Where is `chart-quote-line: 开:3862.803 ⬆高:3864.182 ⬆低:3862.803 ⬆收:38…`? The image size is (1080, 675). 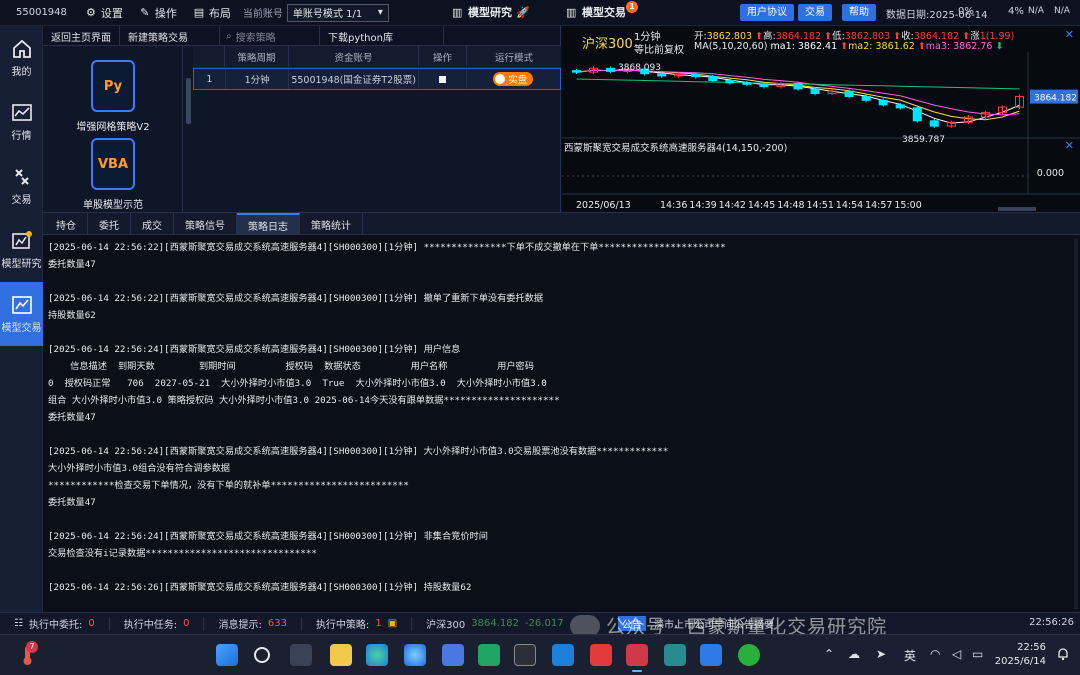
chart-quote-line: 开:3862.803 ⬆高:3864.182 ⬆低:3862.803 ⬆收:38… is located at coordinates (854, 36).